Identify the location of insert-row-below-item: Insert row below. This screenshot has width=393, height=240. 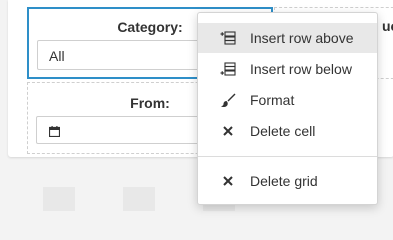
(287, 69).